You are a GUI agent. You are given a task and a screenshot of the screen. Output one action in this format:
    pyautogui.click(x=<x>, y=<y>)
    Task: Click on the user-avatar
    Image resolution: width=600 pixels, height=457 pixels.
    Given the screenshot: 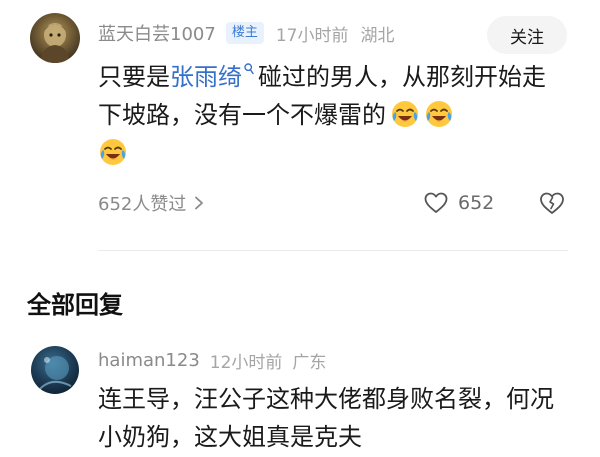 What is the action you would take?
    pyautogui.click(x=55, y=38)
    